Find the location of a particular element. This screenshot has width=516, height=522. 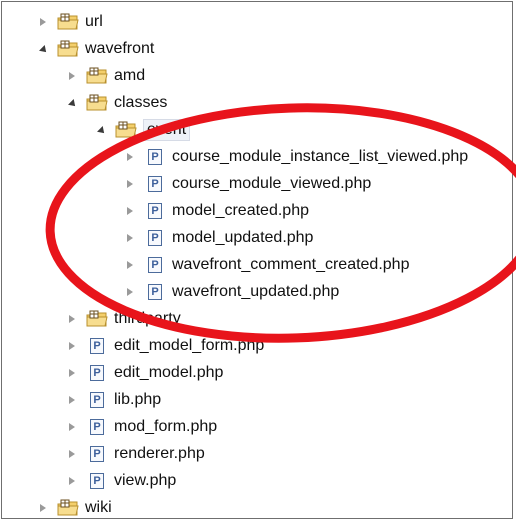

tree-item-label: course_module_instance_list_viewed.php is located at coordinates (320, 156).